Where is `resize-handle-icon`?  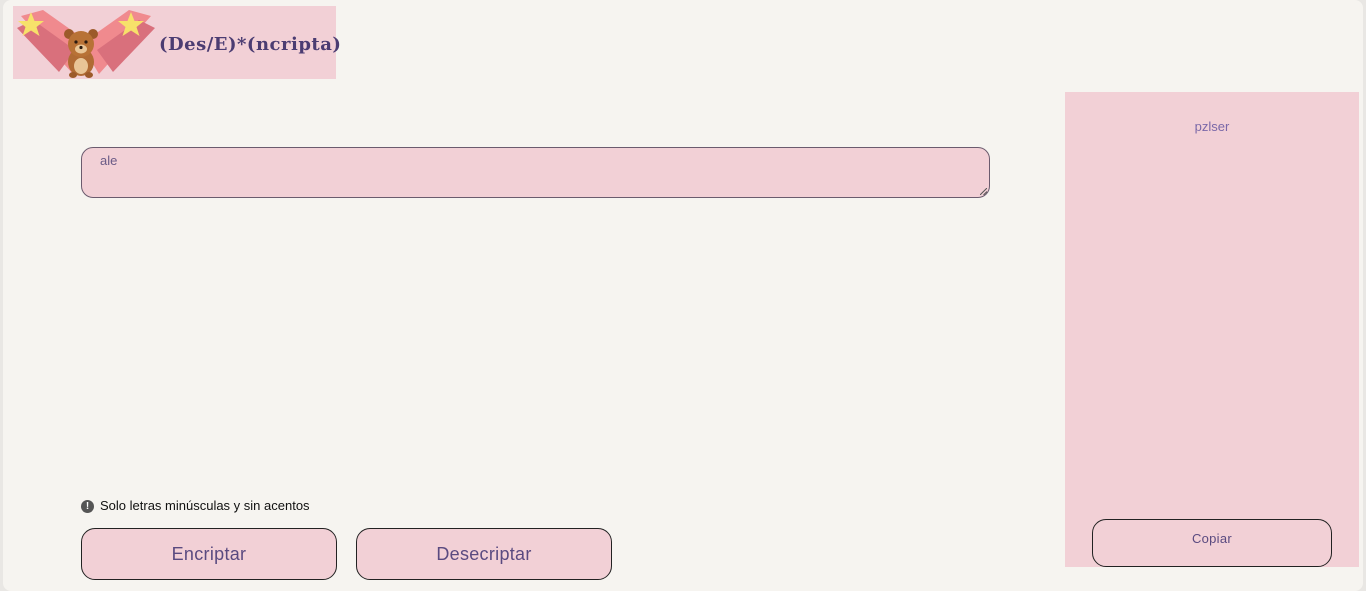
resize-handle-icon is located at coordinates (983, 191).